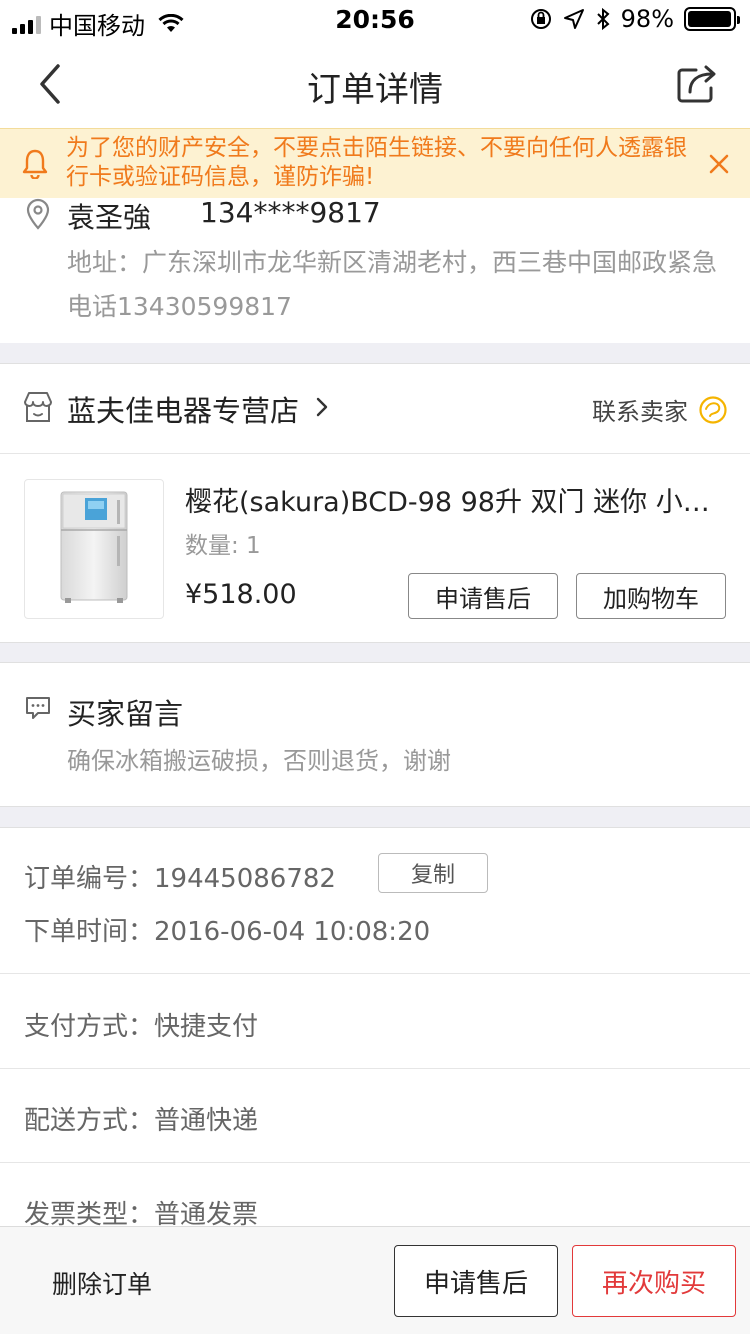 This screenshot has height=1334, width=750. I want to click on order-number-row: 订单编号：19445086782, so click(180, 876).